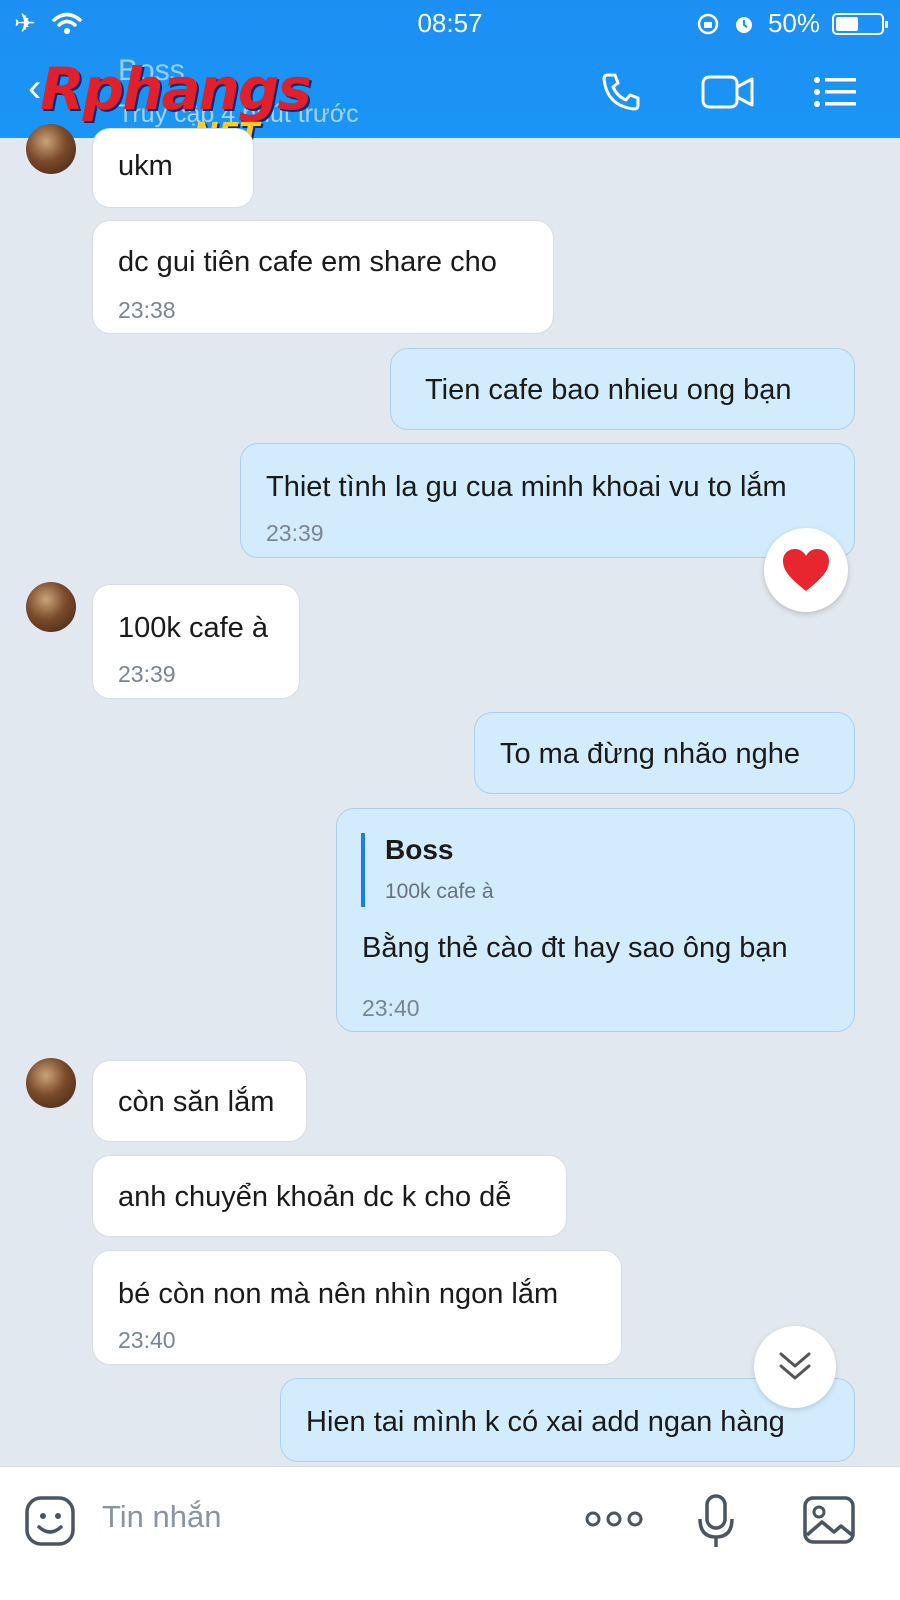  Describe the element at coordinates (575, 948) in the screenshot. I see `message-text: Bằng thẻ cào đt hay sao ông bạn` at that location.